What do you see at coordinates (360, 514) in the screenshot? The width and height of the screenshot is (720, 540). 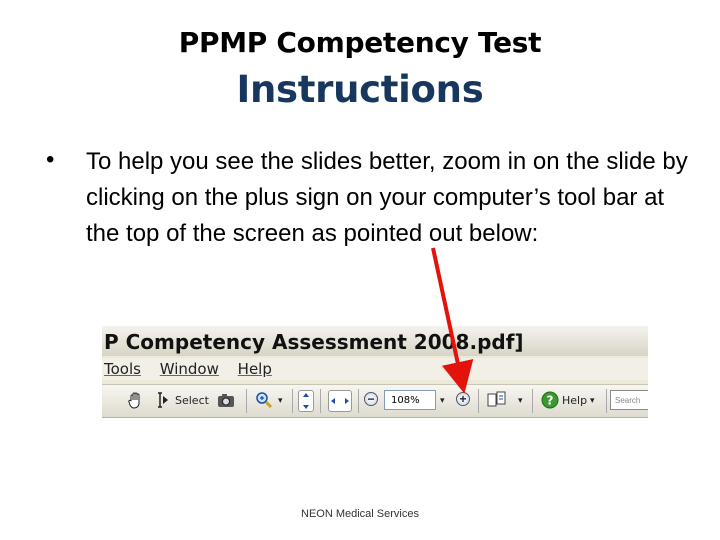 I see `footer-text: NEON Medical Services` at bounding box center [360, 514].